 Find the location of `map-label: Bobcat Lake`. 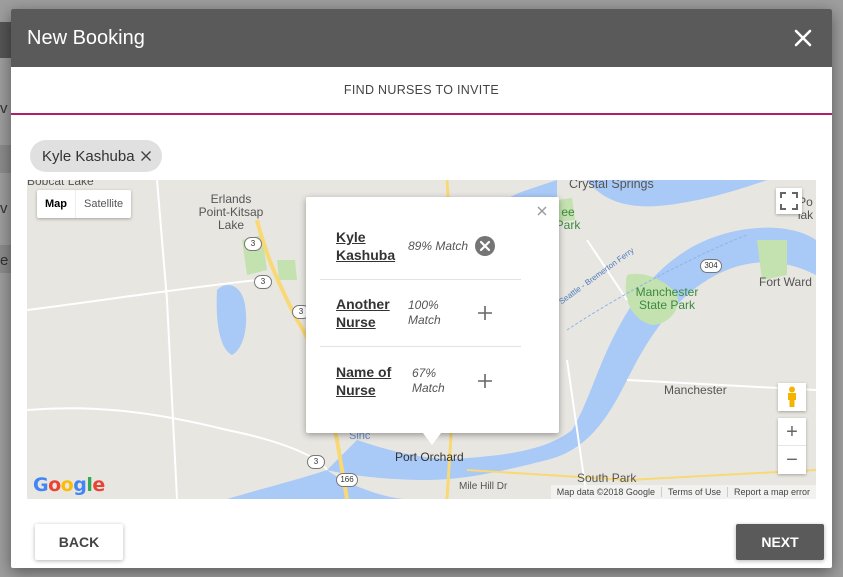

map-label: Bobcat Lake is located at coordinates (60, 184).